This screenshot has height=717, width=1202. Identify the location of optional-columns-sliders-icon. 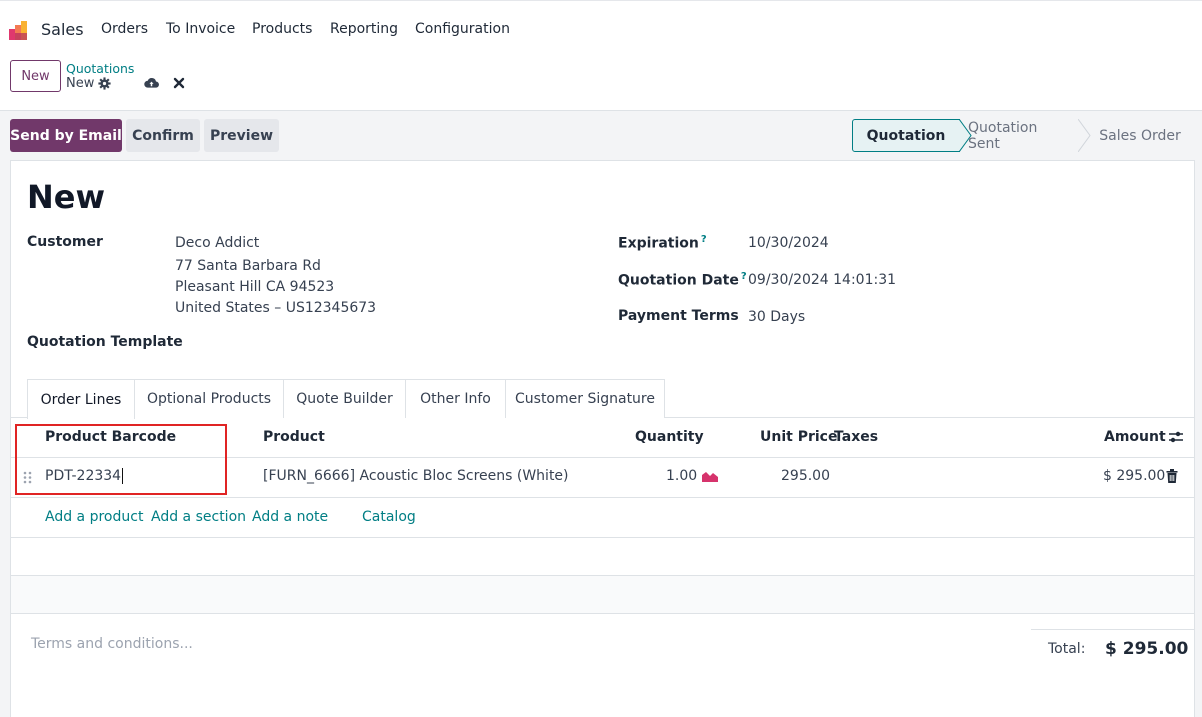
(1176, 437).